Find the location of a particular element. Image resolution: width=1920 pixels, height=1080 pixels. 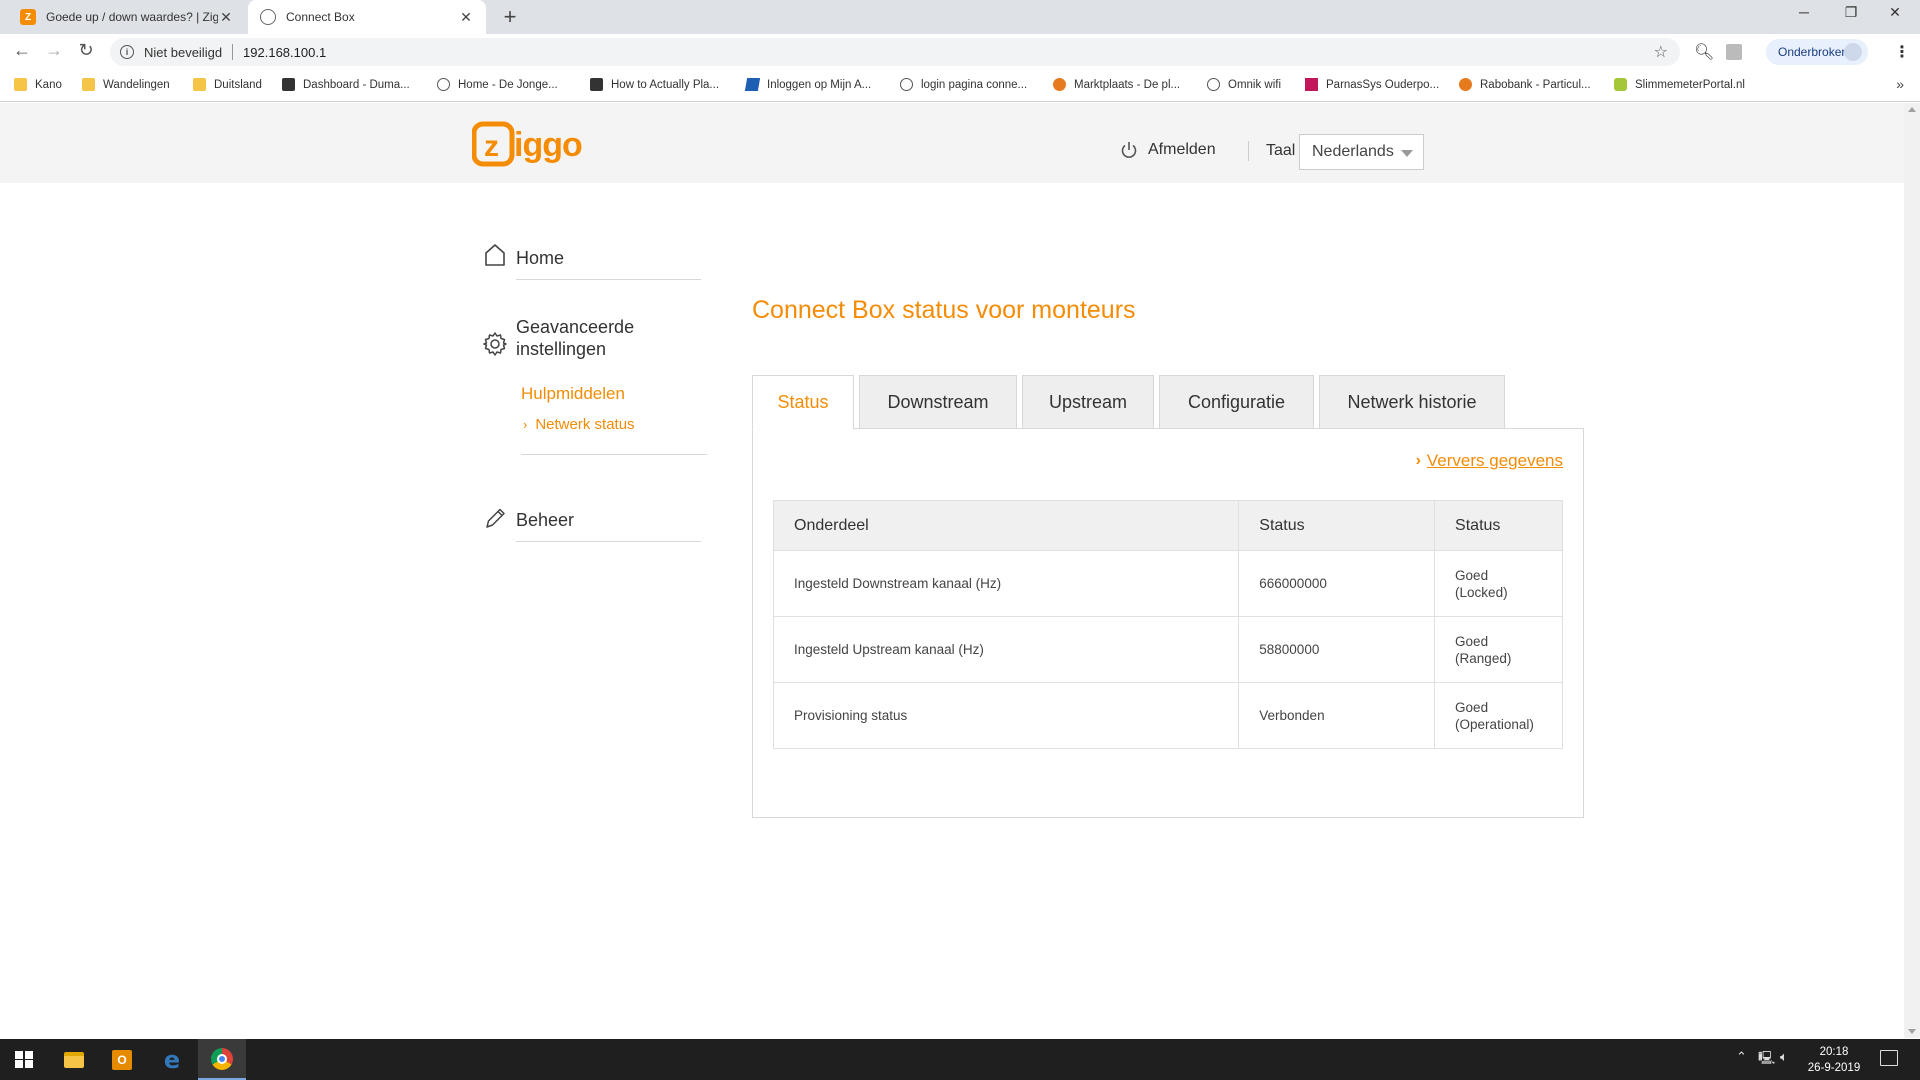

taskbar-chrome is located at coordinates (222, 1059).